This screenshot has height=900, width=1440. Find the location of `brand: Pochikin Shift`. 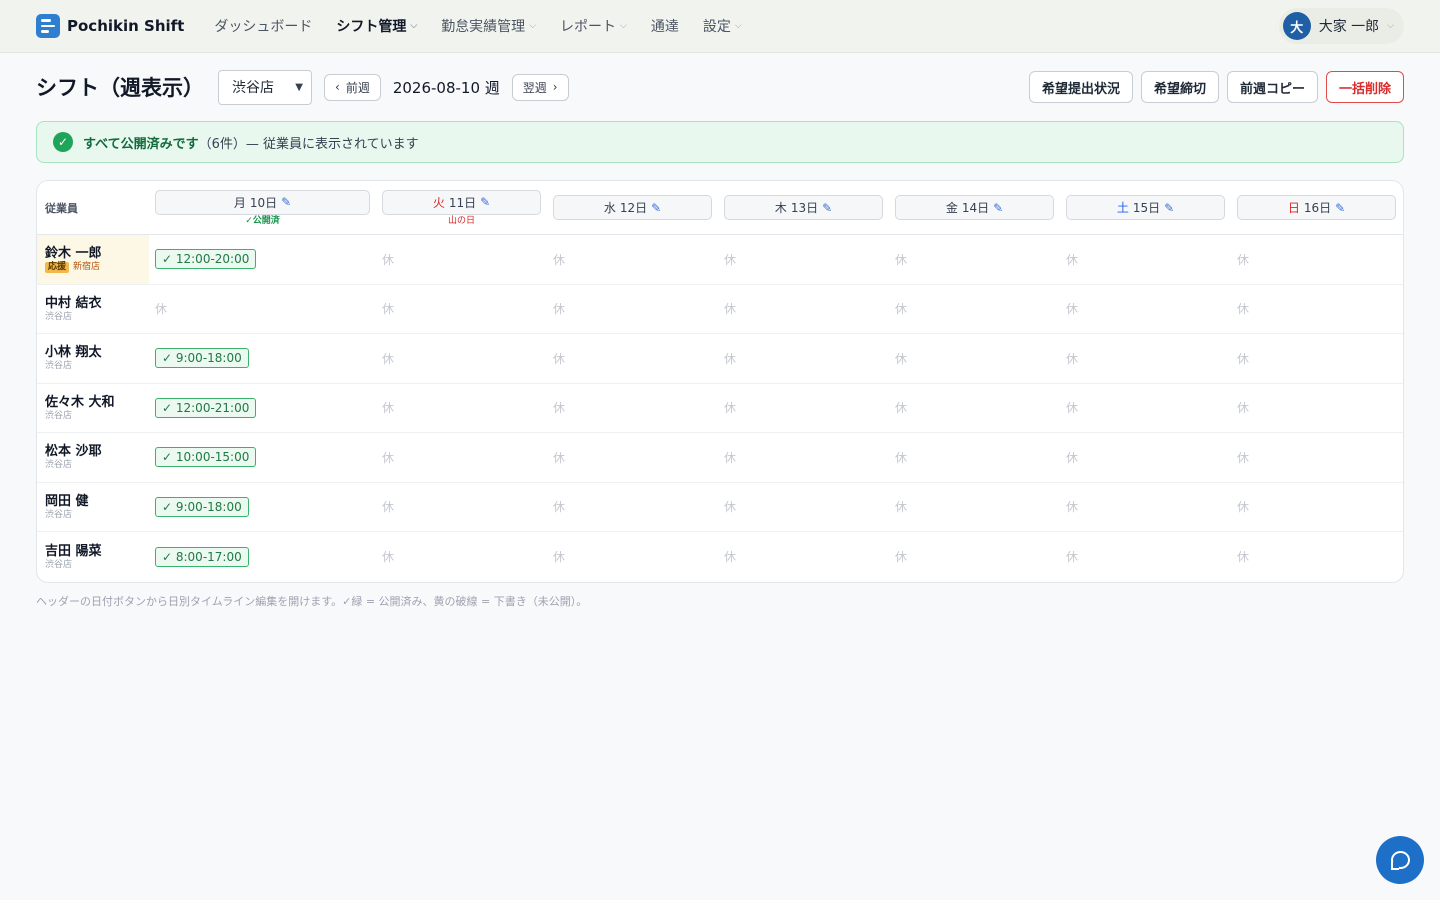

brand: Pochikin Shift is located at coordinates (110, 26).